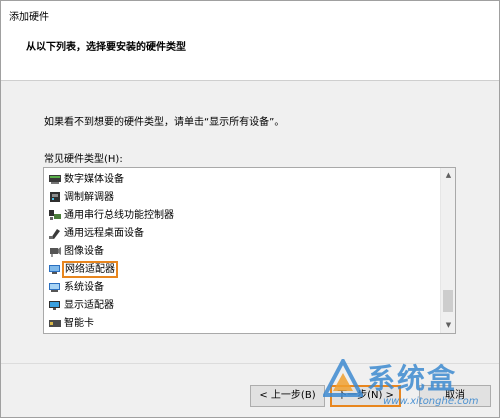 Image resolution: width=500 pixels, height=418 pixels. What do you see at coordinates (54, 305) in the screenshot?
I see `display-adapter-icon` at bounding box center [54, 305].